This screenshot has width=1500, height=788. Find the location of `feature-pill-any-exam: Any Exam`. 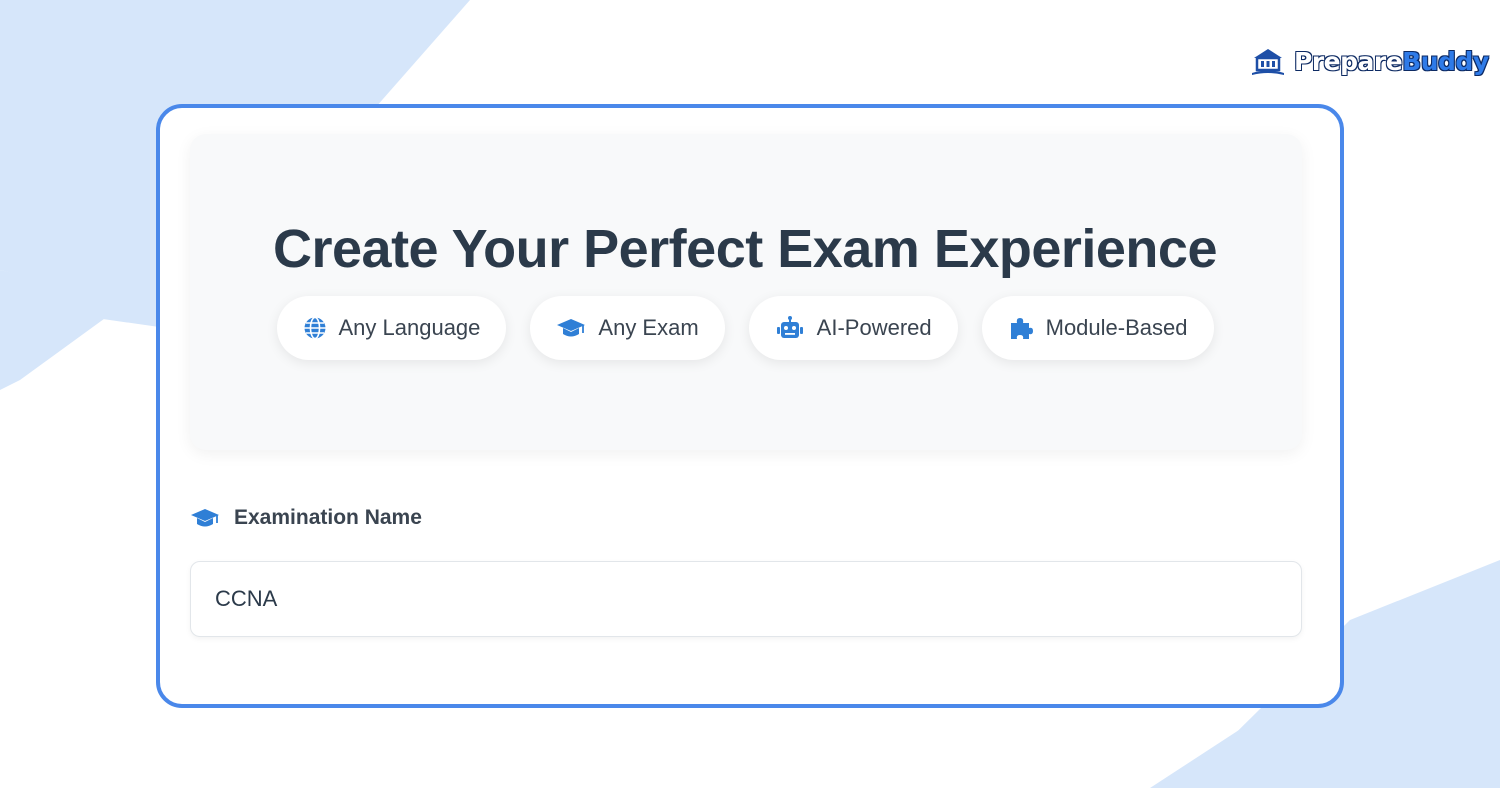

feature-pill-any-exam: Any Exam is located at coordinates (627, 328).